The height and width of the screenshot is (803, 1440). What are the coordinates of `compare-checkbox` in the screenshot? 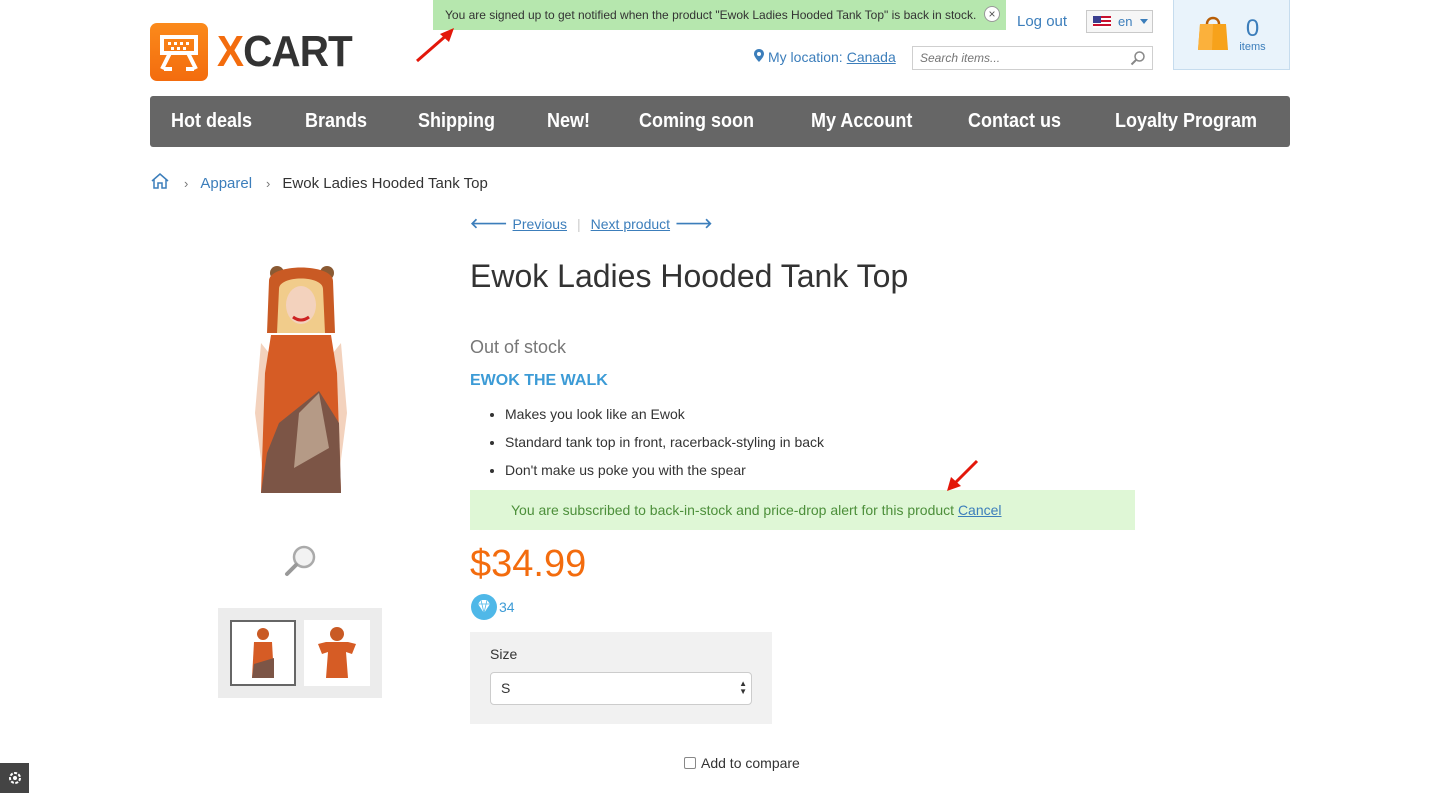 It's located at (690, 763).